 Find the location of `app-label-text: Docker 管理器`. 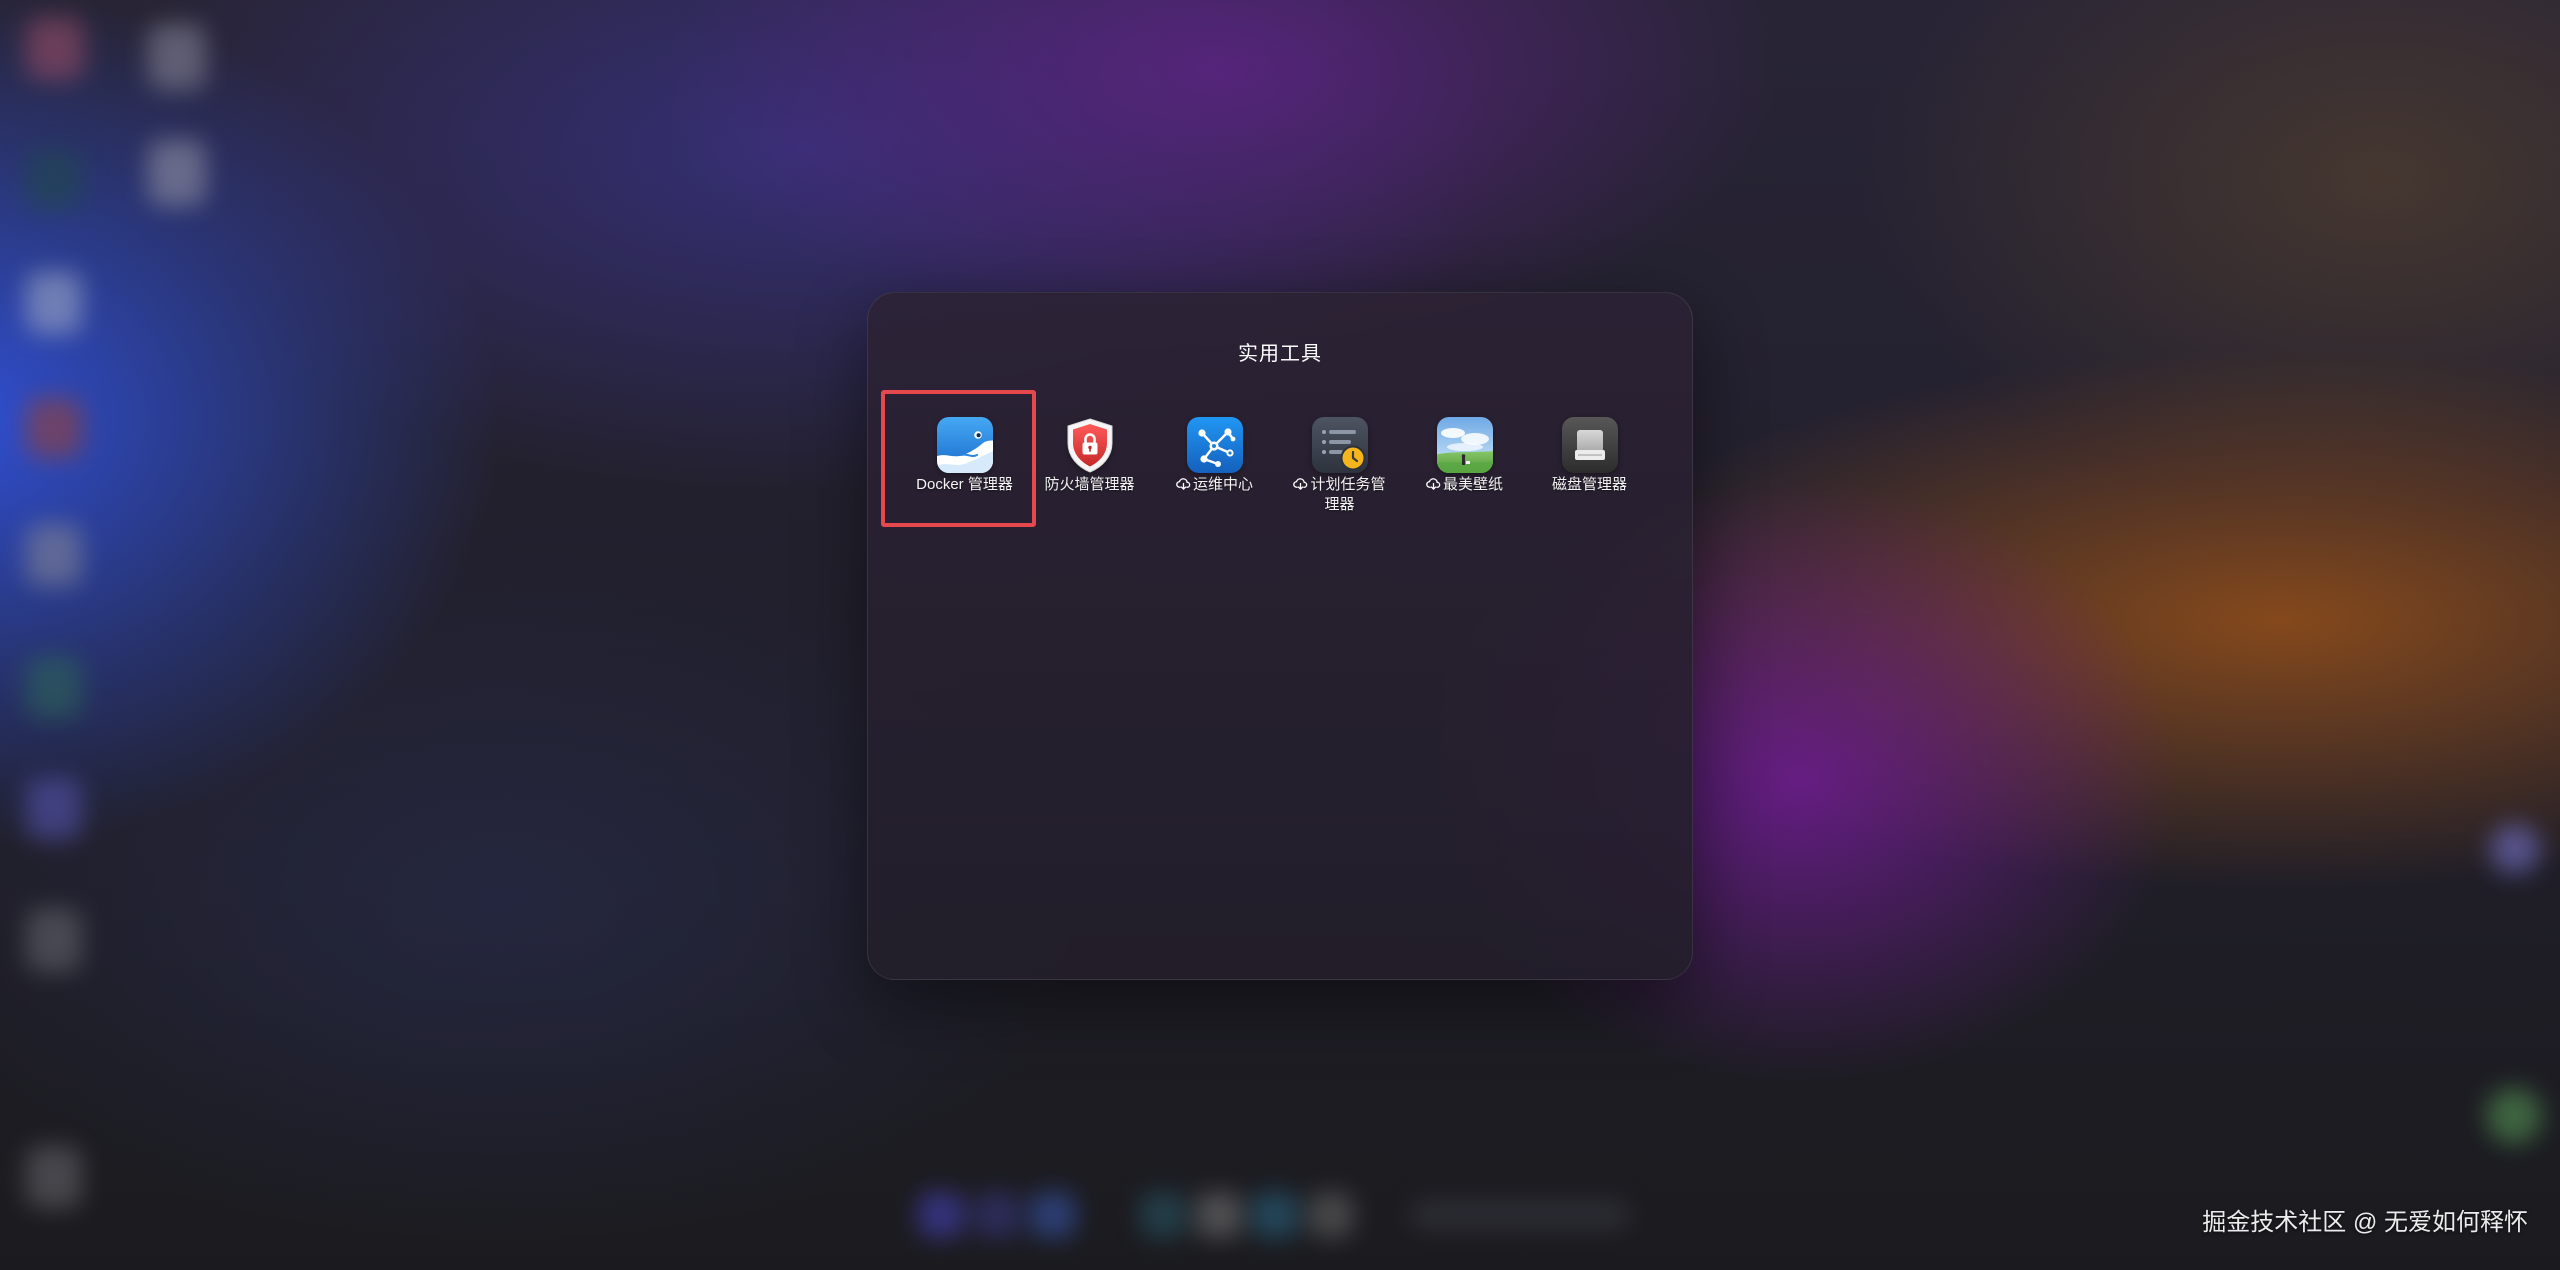

app-label-text: Docker 管理器 is located at coordinates (964, 484).